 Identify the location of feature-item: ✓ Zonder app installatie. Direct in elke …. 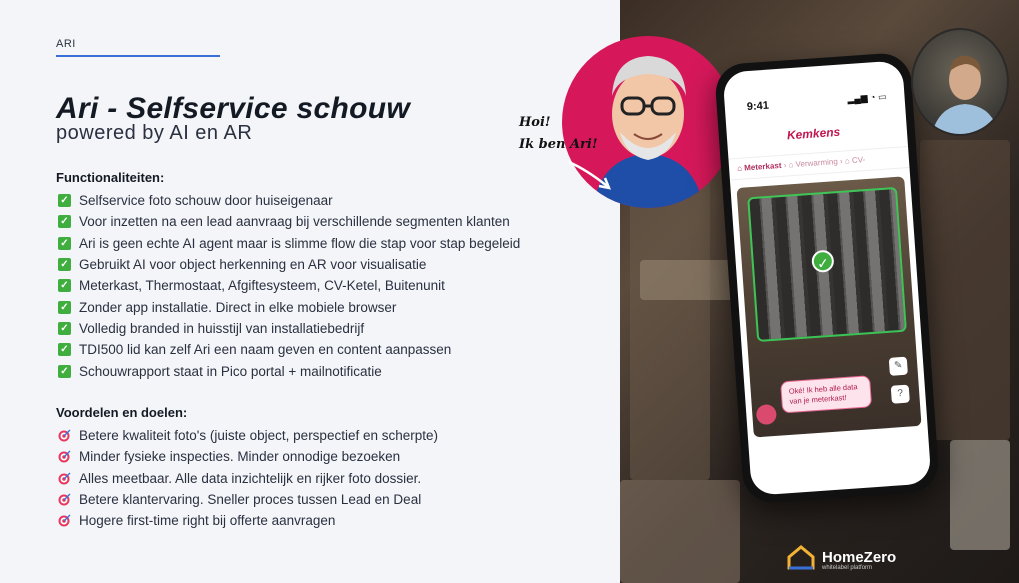
(289, 306).